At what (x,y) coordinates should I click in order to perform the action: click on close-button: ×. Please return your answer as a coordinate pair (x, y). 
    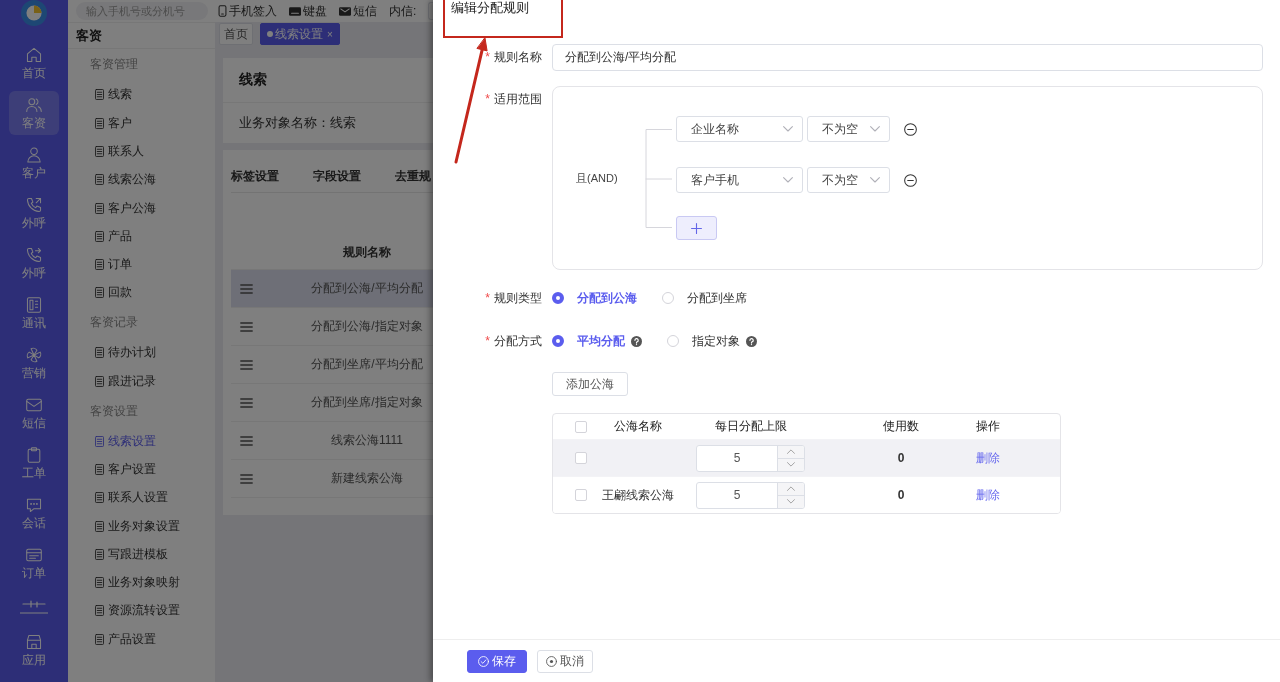
    Looking at the image, I should click on (330, 34).